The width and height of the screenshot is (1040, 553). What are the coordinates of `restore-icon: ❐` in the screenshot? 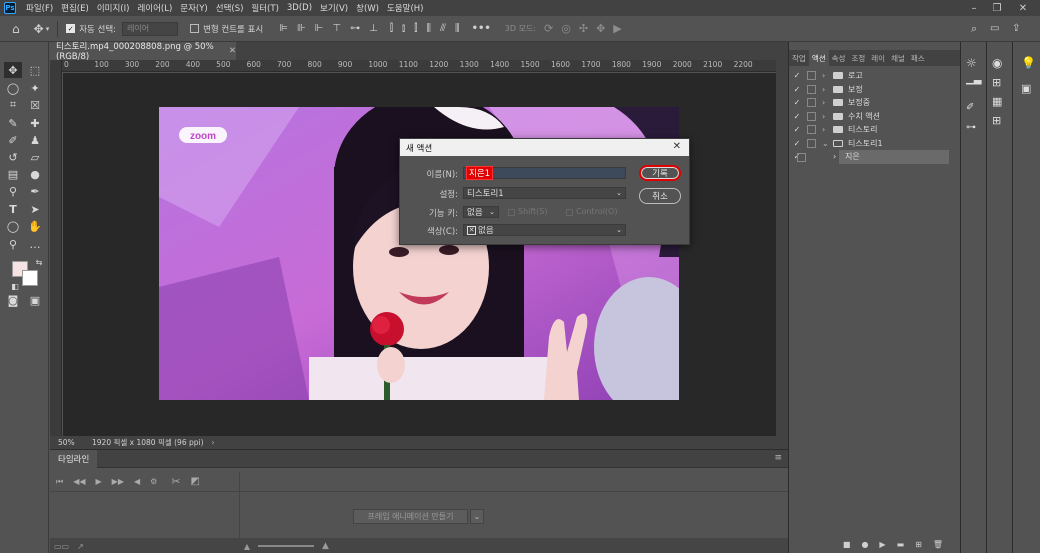 It's located at (997, 8).